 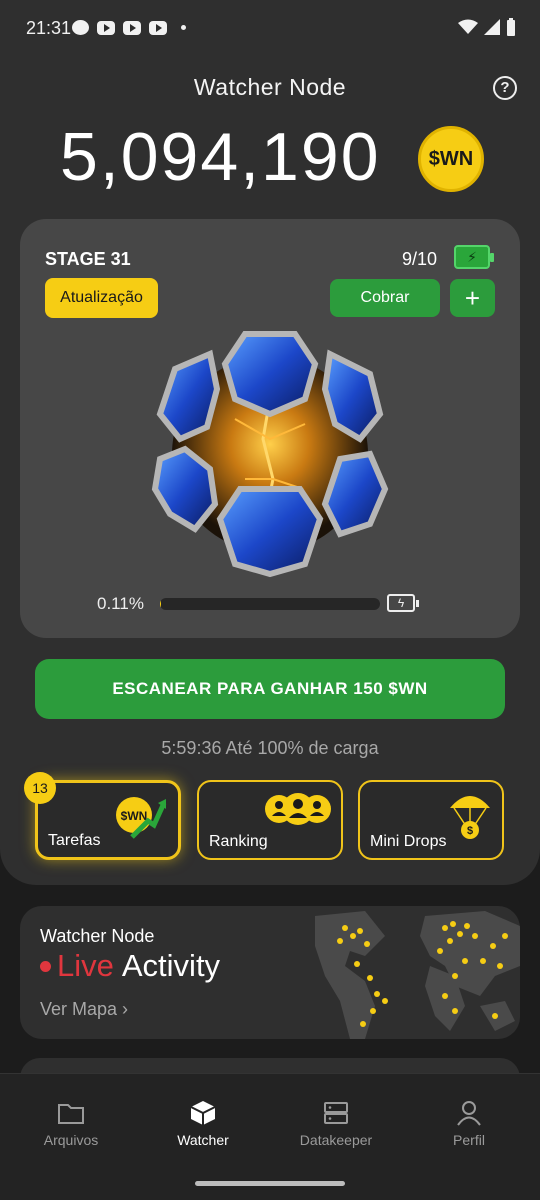 What do you see at coordinates (505, 88) in the screenshot?
I see `help-icon: ?` at bounding box center [505, 88].